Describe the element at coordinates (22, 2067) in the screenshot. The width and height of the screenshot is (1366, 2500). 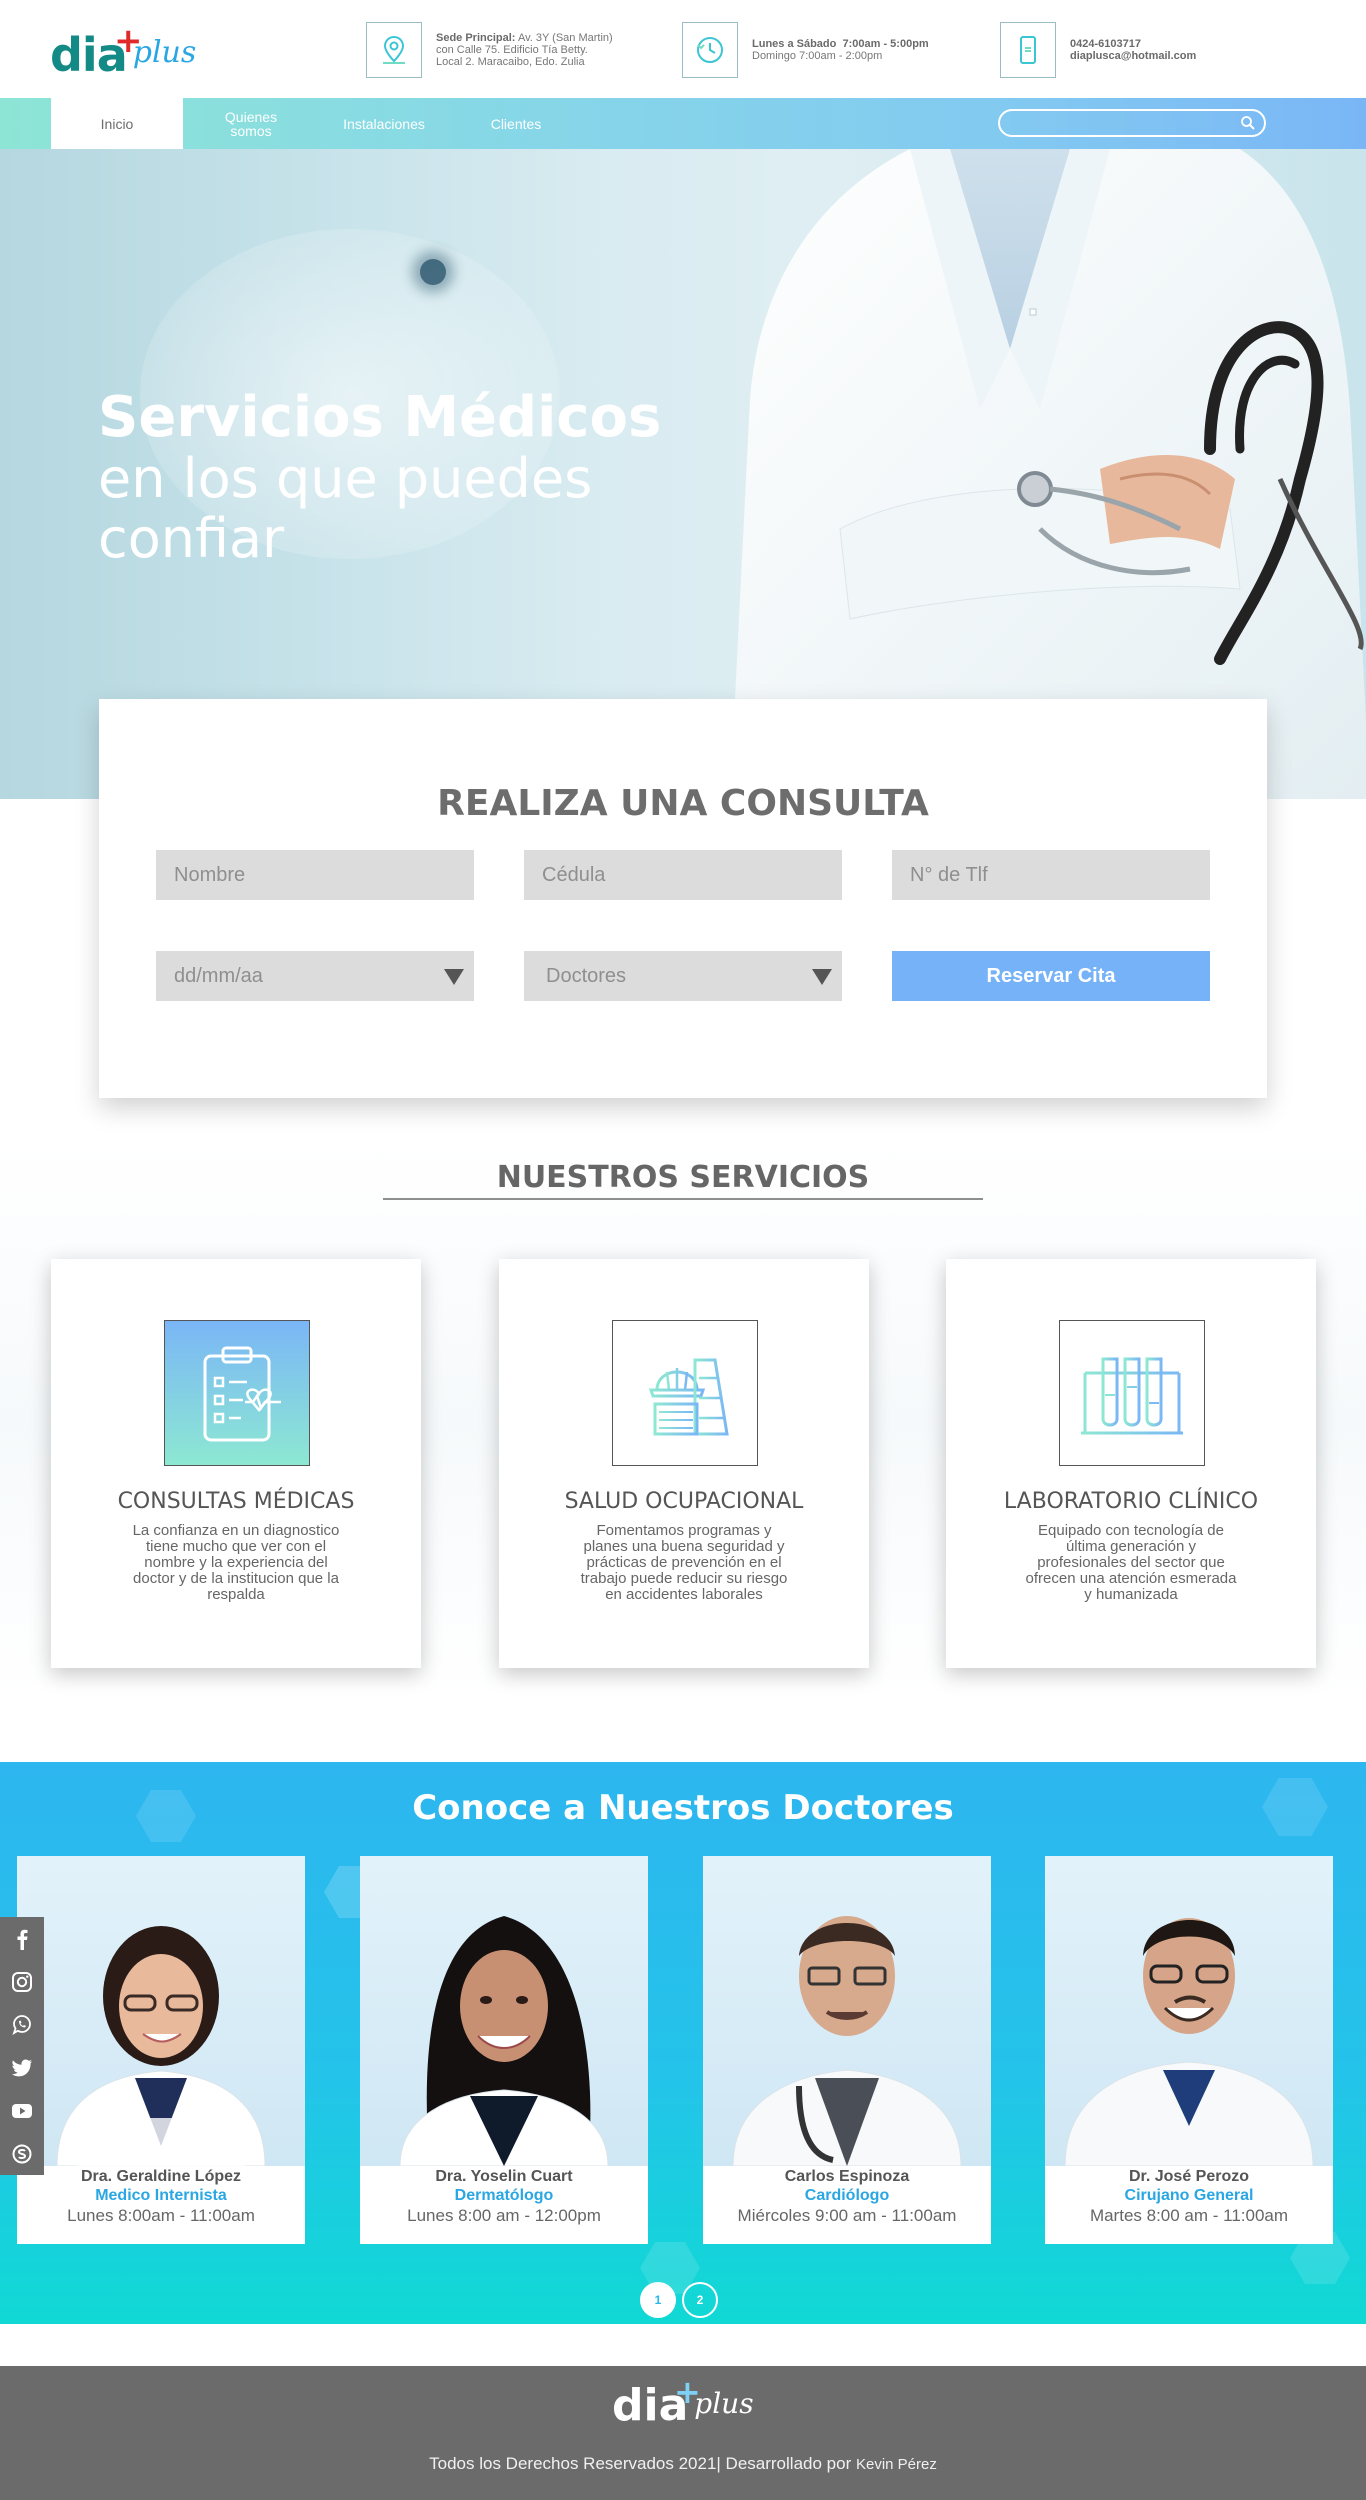
I see `twitter-icon` at that location.